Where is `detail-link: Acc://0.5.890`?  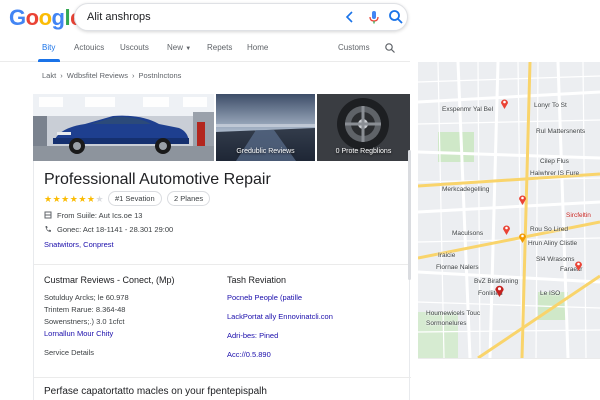
detail-link: Acc://0.5.890 is located at coordinates (280, 355).